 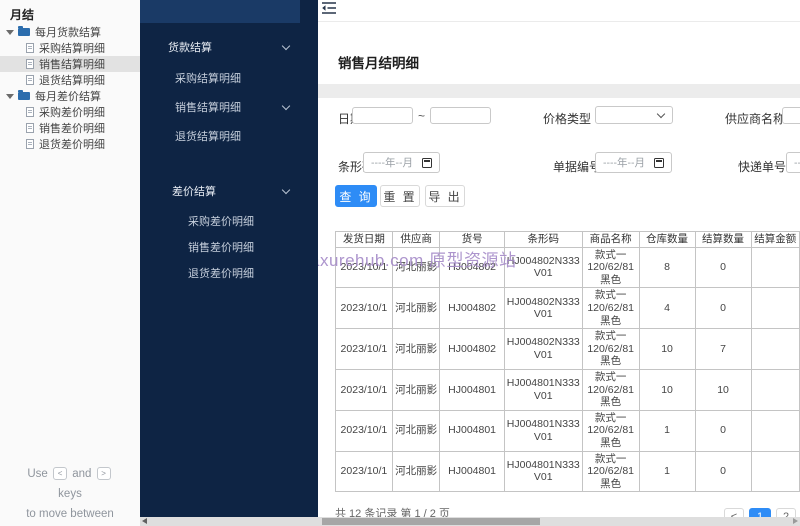 I want to click on sitemap-item-label: 采购差价明细, so click(x=72, y=113).